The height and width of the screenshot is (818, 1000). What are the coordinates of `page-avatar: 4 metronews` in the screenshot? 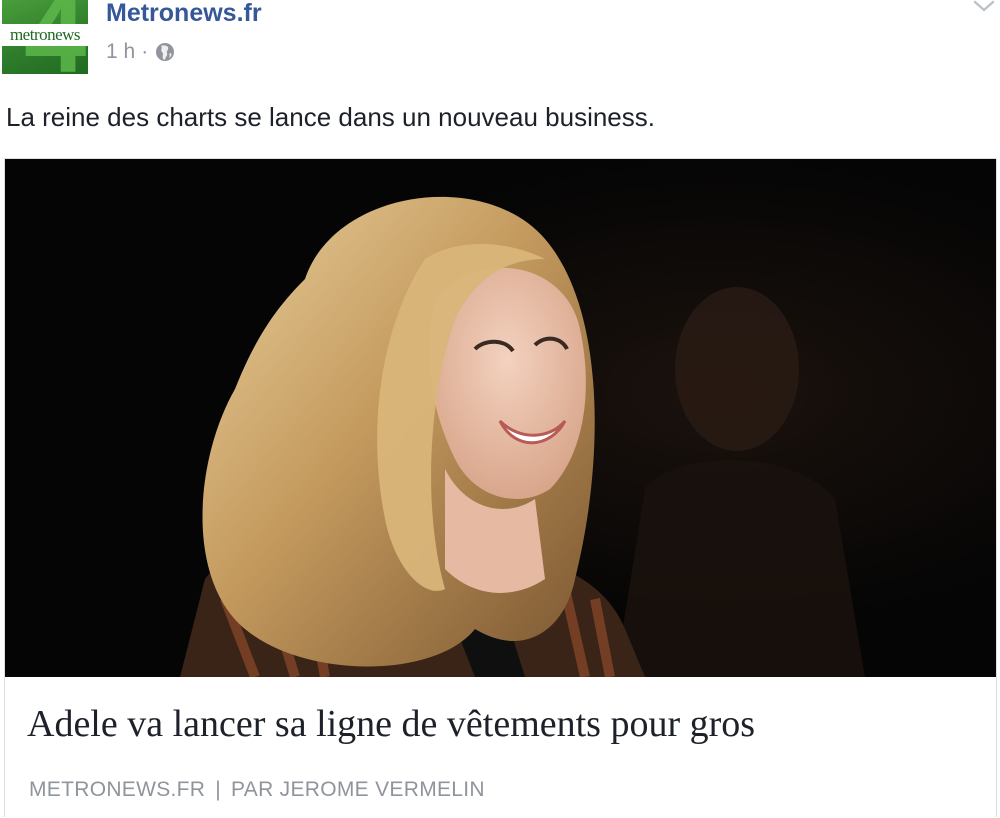 It's located at (45, 37).